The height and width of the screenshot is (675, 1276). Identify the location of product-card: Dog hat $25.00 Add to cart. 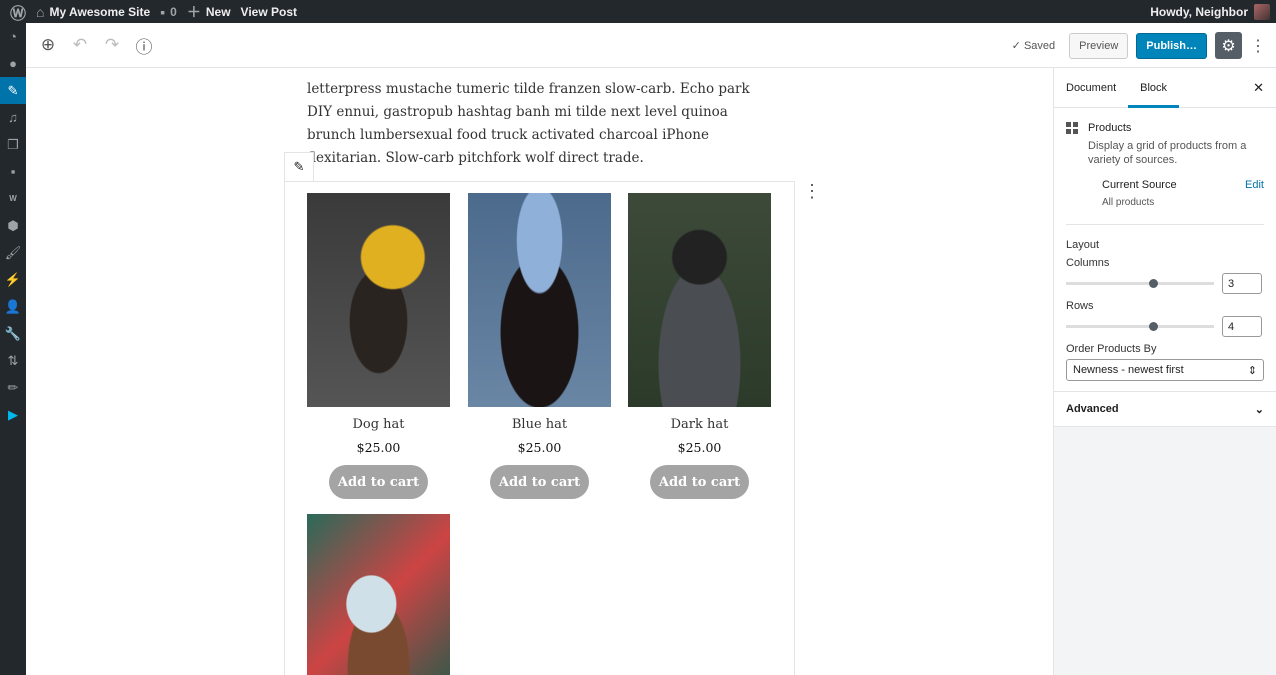
(378, 346).